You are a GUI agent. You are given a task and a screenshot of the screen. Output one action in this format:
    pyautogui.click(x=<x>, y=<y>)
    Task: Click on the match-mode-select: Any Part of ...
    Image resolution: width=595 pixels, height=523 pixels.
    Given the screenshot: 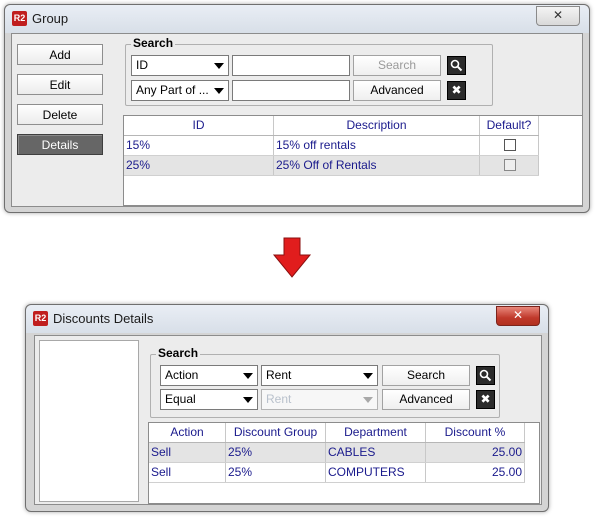 What is the action you would take?
    pyautogui.click(x=180, y=90)
    